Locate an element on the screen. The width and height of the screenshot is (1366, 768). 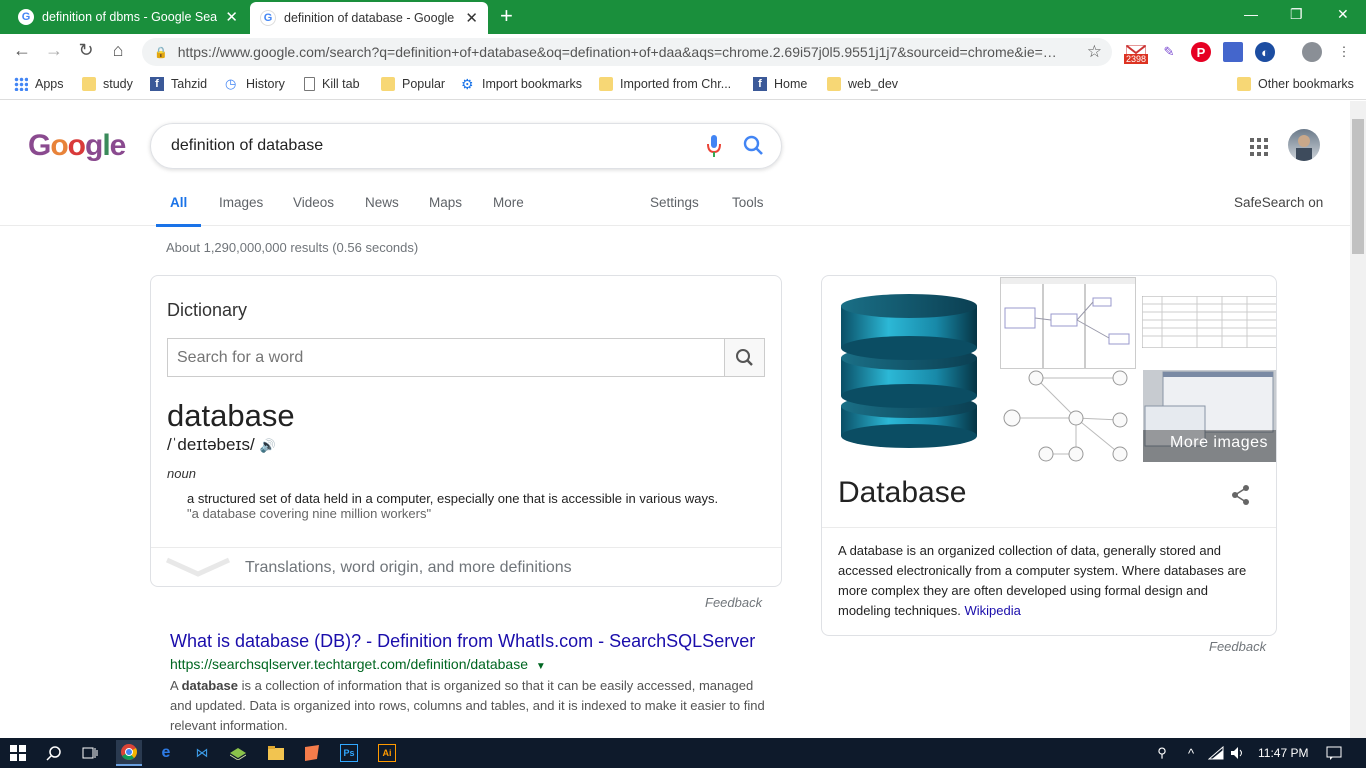
tab-all: All is located at coordinates (179, 211).